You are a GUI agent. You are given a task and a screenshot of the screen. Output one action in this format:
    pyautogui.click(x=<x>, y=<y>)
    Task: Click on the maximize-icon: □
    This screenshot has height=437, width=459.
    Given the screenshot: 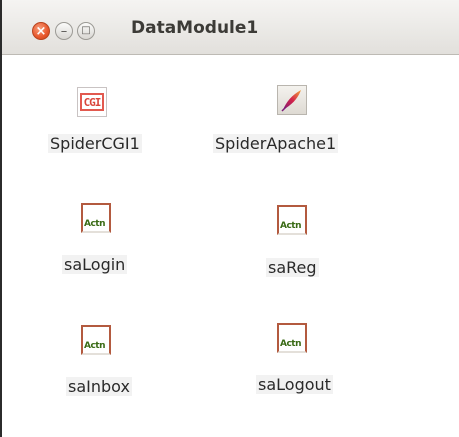 What is the action you would take?
    pyautogui.click(x=86, y=30)
    